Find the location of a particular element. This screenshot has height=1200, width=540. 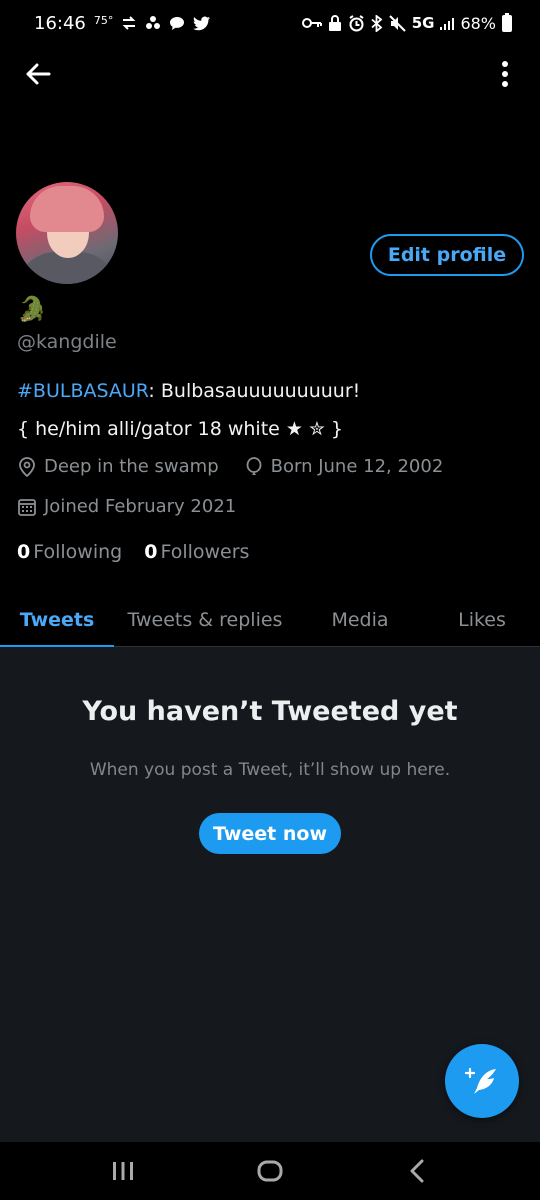

arrow-left-icon is located at coordinates (38, 74).